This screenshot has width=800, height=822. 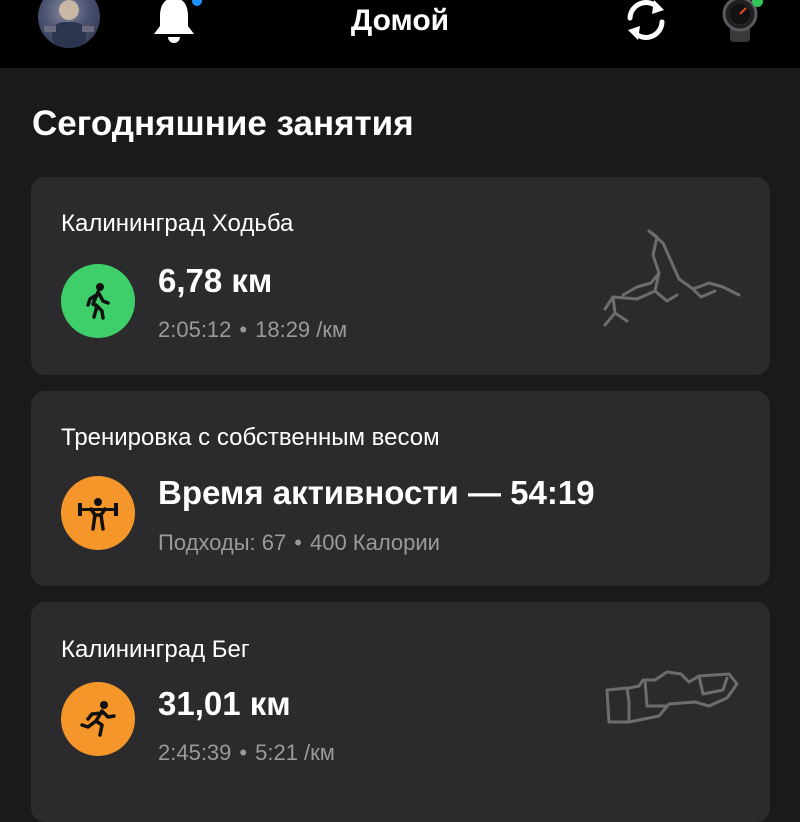 I want to click on activity-title: Калининград Бег, so click(x=155, y=649).